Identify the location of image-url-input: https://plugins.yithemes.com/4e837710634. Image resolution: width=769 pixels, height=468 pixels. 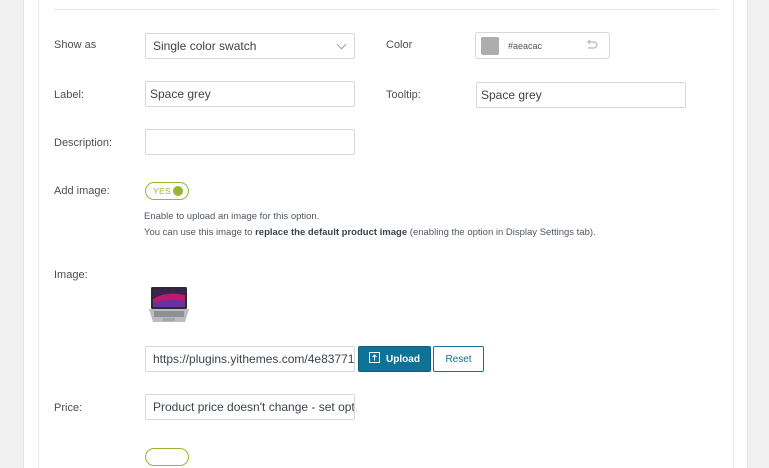
(250, 359).